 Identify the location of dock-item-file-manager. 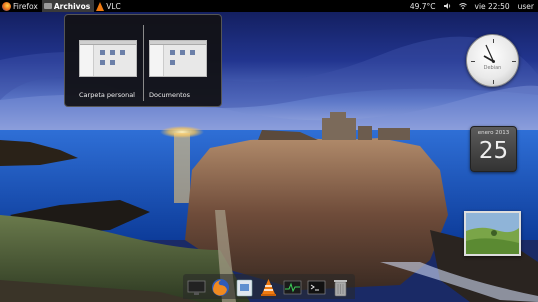
(244, 287).